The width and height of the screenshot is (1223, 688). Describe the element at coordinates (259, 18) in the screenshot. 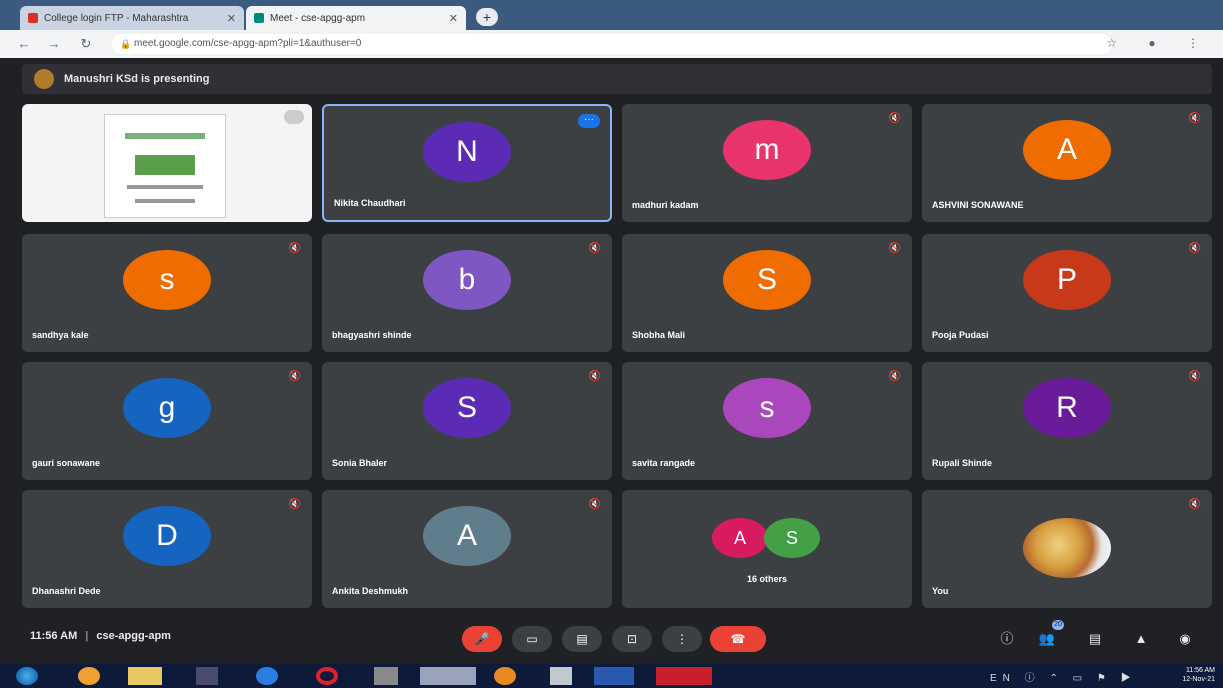

I see `meet-favicon-icon` at that location.